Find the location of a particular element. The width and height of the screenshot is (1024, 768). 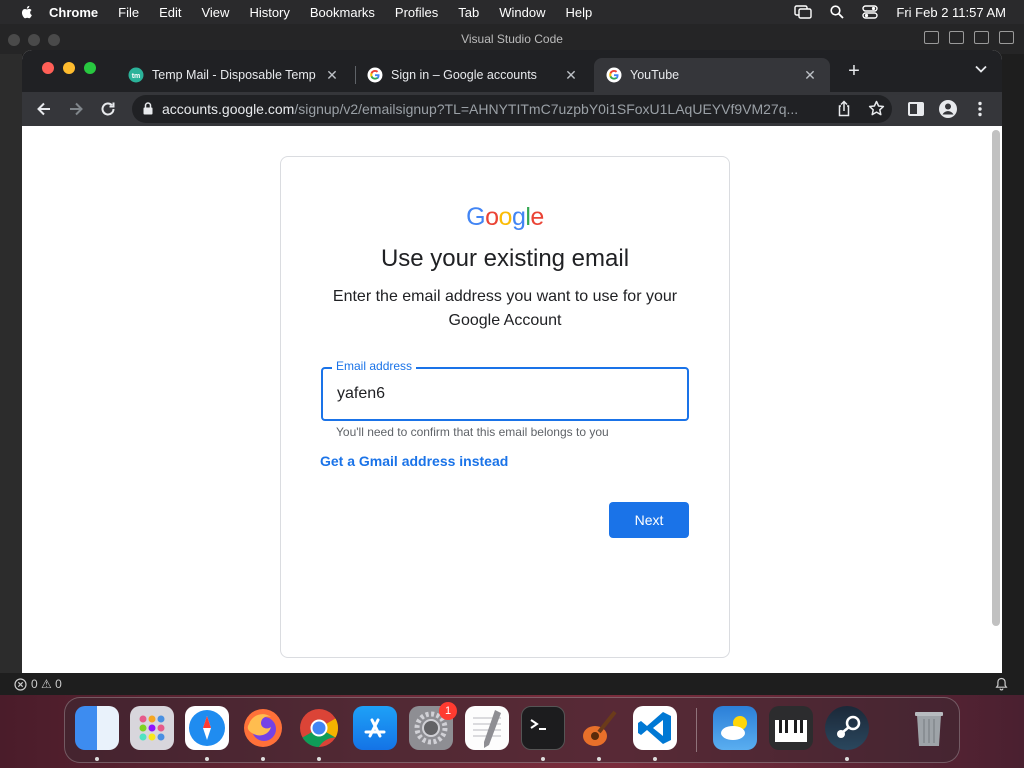

steam-icon is located at coordinates (847, 728).